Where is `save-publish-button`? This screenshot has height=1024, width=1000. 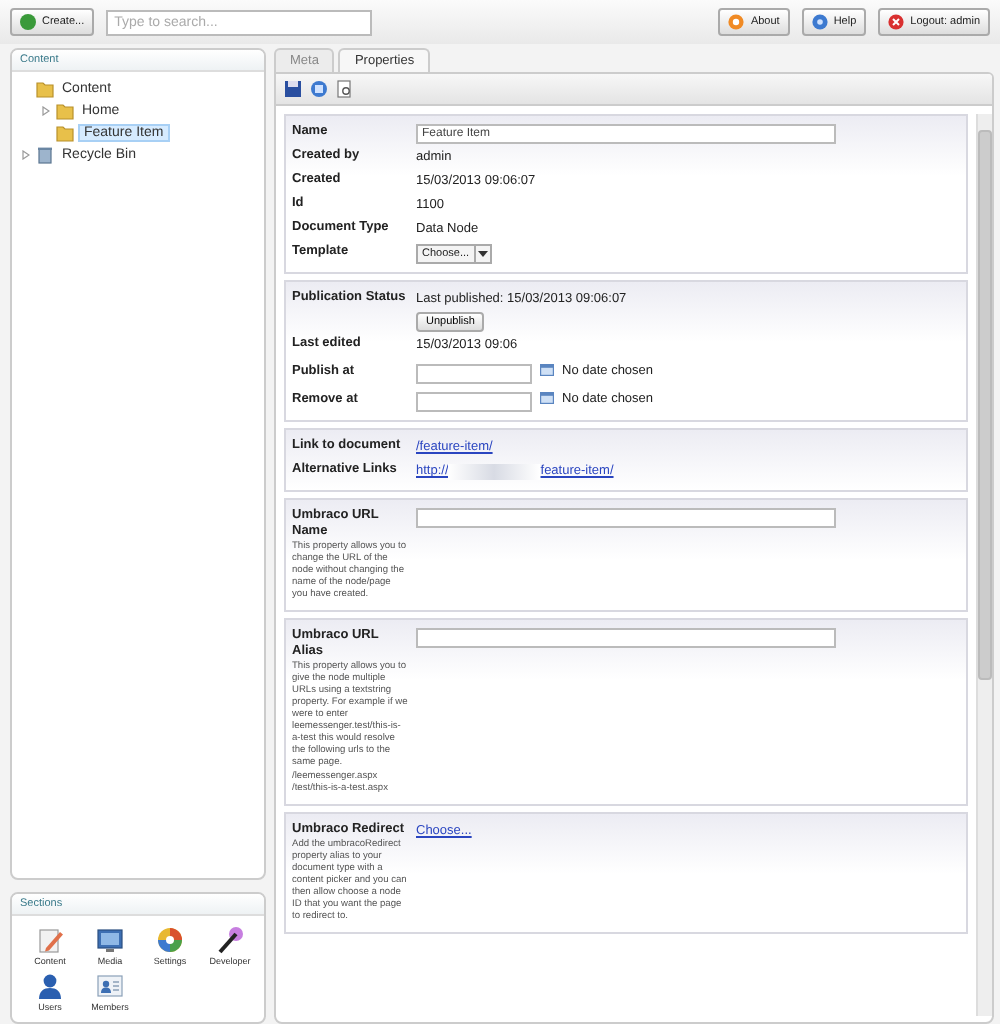 save-publish-button is located at coordinates (319, 89).